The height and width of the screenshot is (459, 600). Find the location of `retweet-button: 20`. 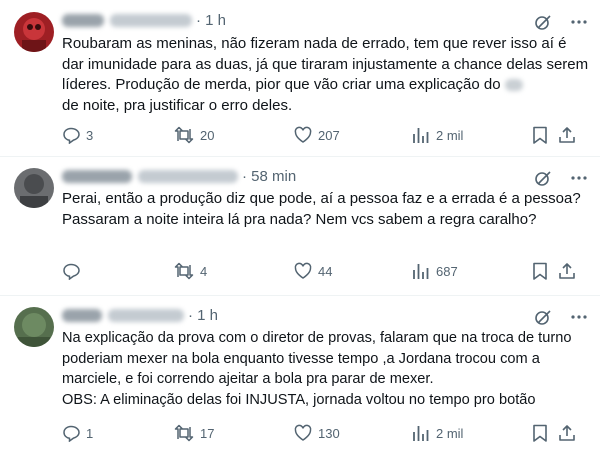

retweet-button: 20 is located at coordinates (194, 135).